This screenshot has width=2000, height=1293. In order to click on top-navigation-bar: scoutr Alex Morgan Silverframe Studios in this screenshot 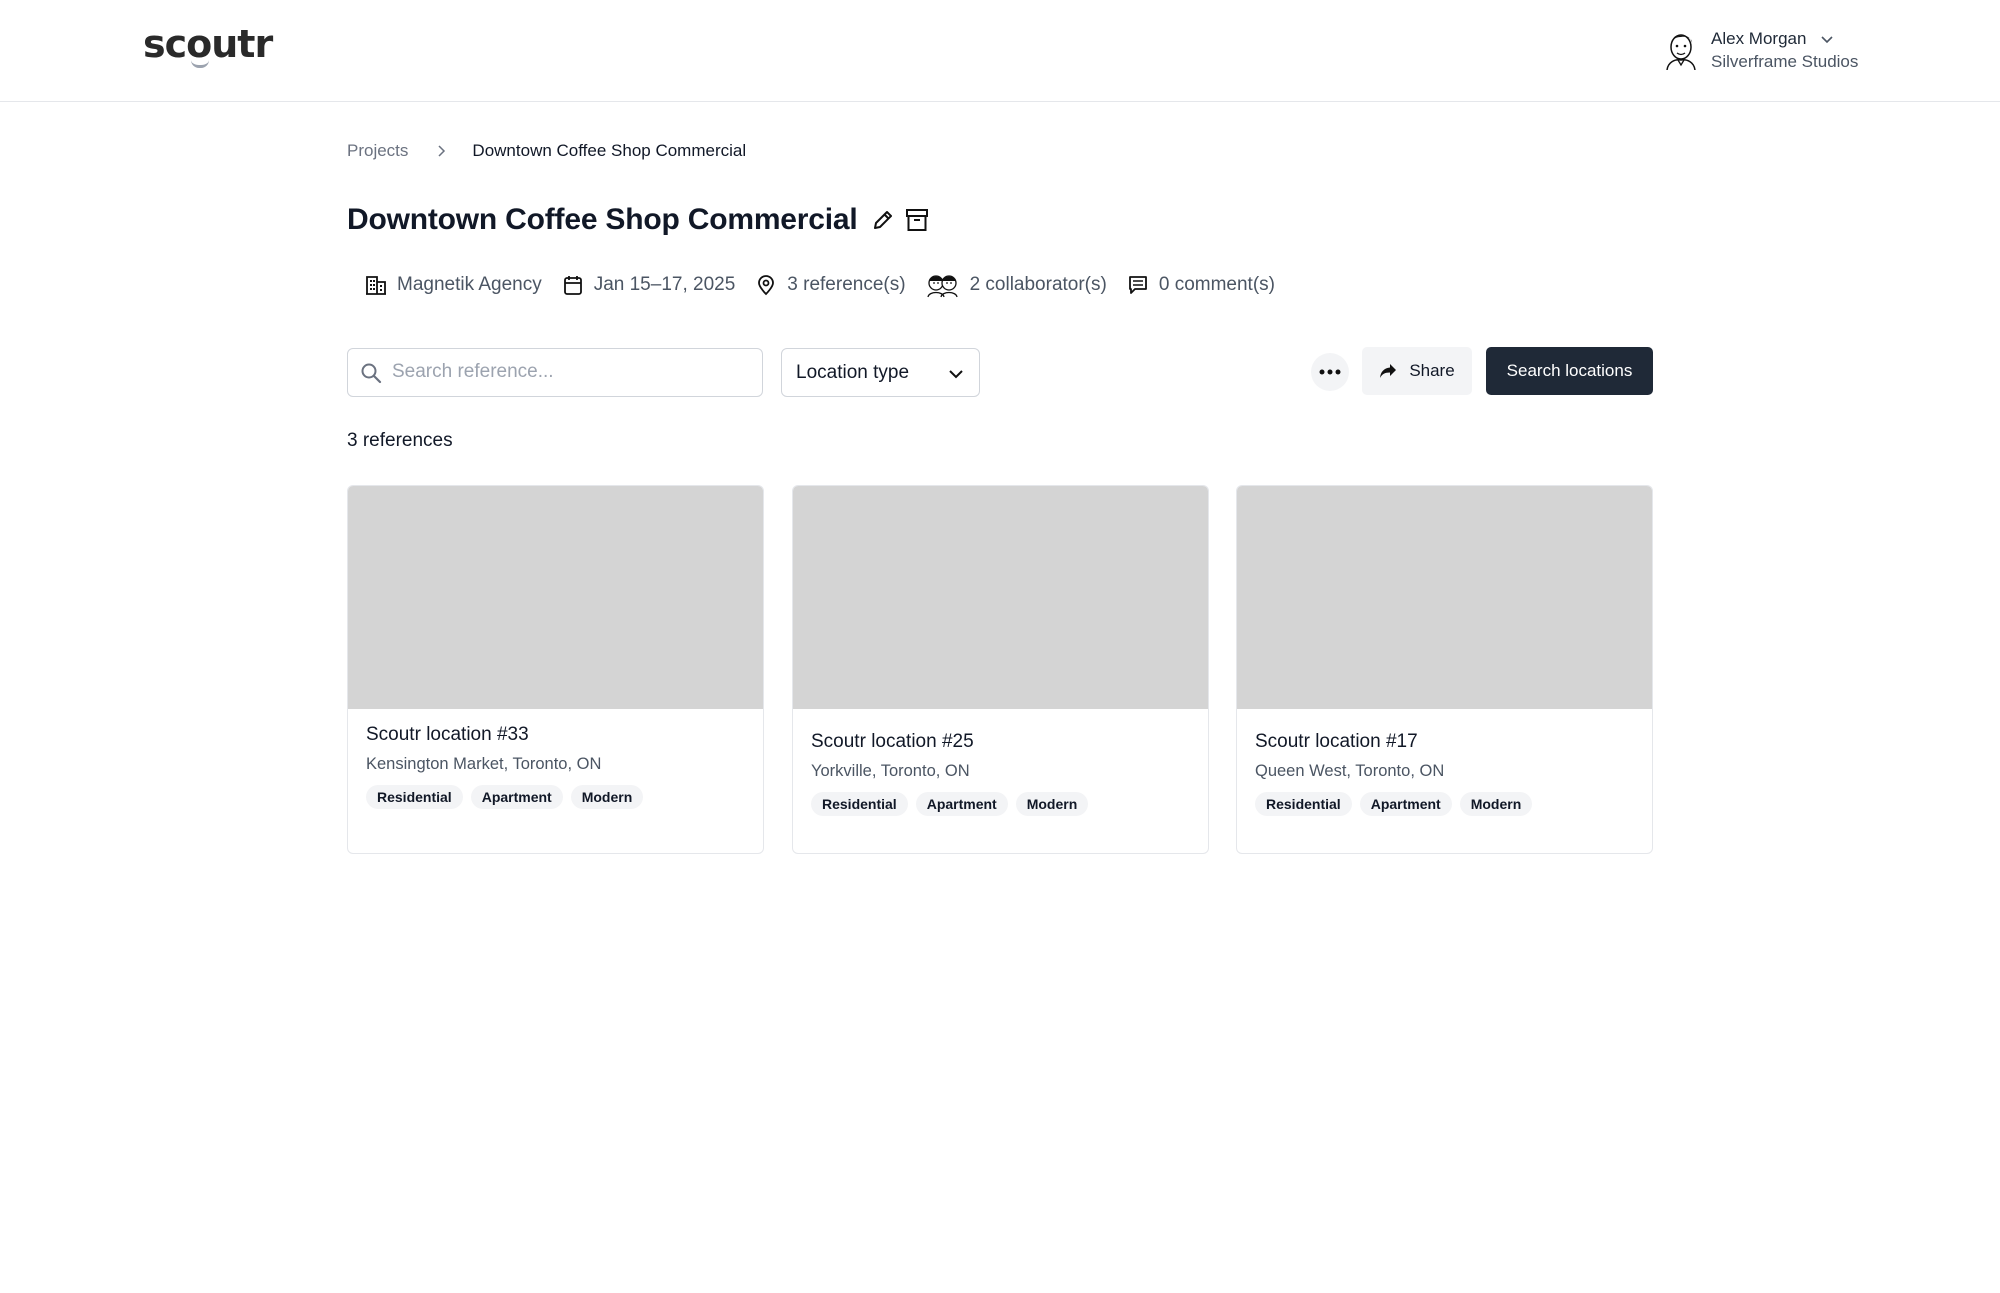, I will do `click(1000, 51)`.